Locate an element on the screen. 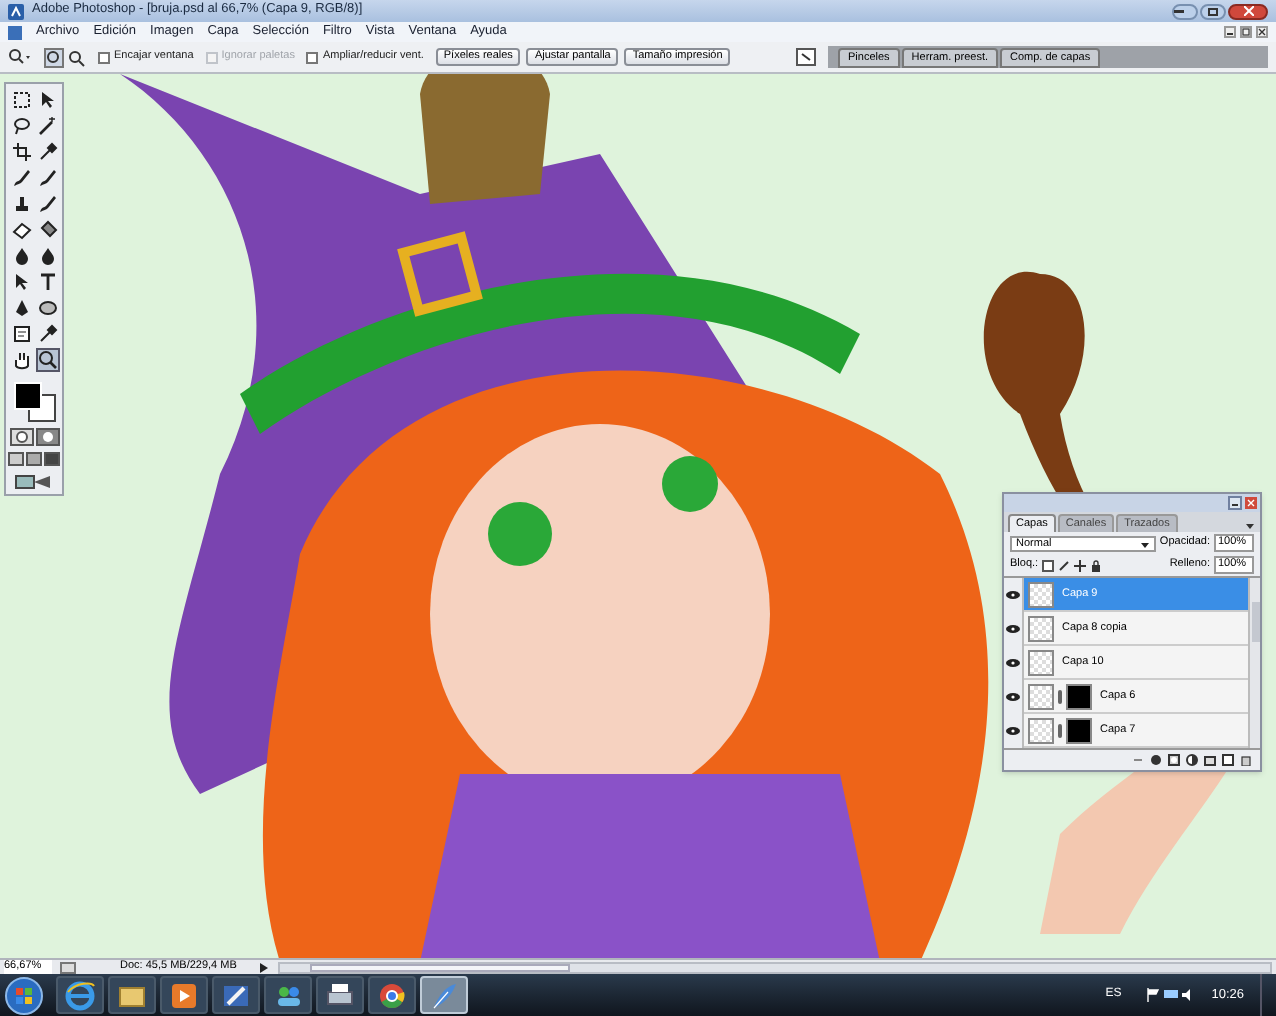  feather-icon is located at coordinates (444, 995).